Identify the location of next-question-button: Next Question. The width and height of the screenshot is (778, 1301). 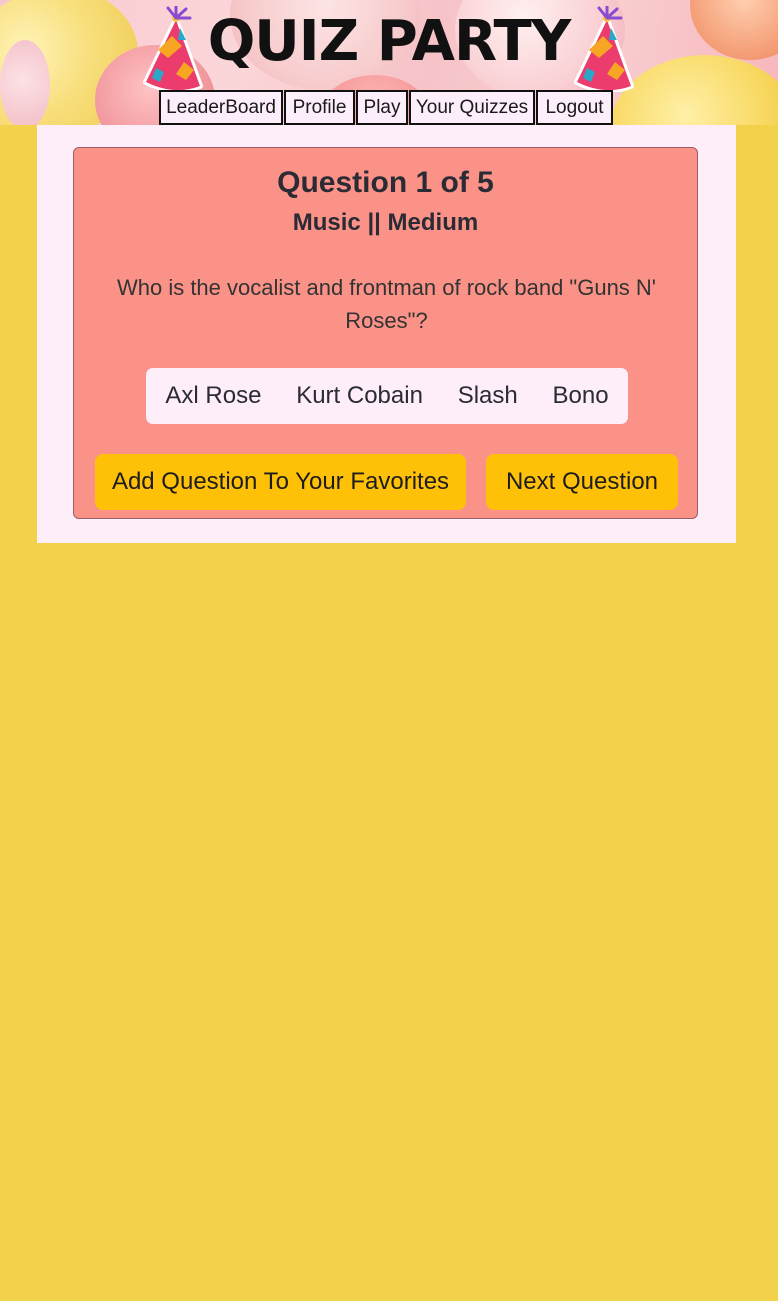
(582, 482).